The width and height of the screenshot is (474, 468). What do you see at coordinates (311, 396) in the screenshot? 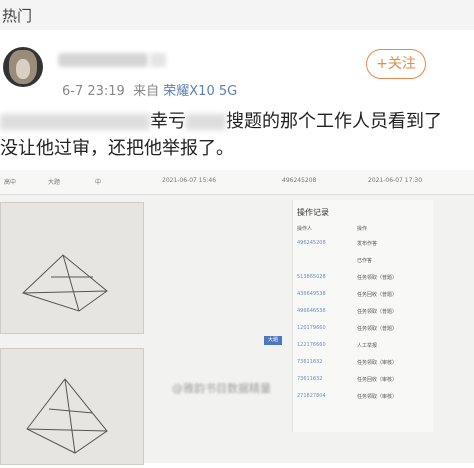
I see `log-row-user: 271827804` at bounding box center [311, 396].